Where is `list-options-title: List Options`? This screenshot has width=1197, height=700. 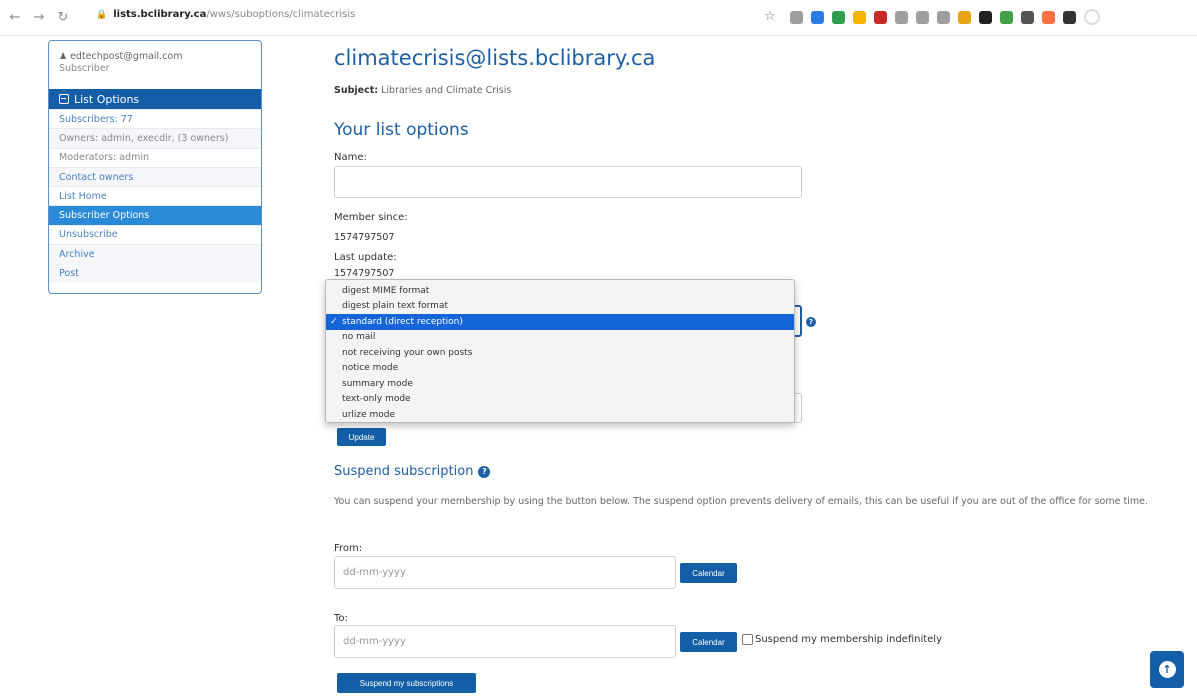
list-options-title: List Options is located at coordinates (107, 99).